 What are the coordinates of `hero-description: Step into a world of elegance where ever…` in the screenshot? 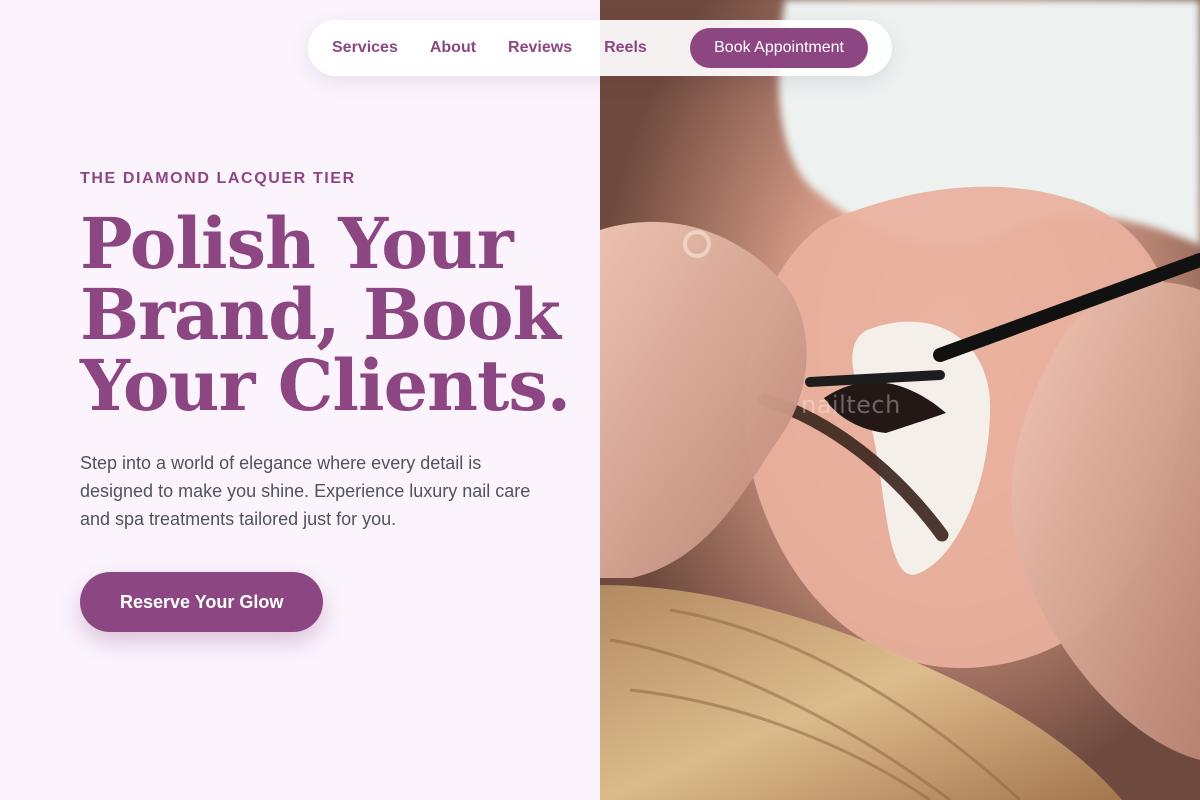 It's located at (305, 491).